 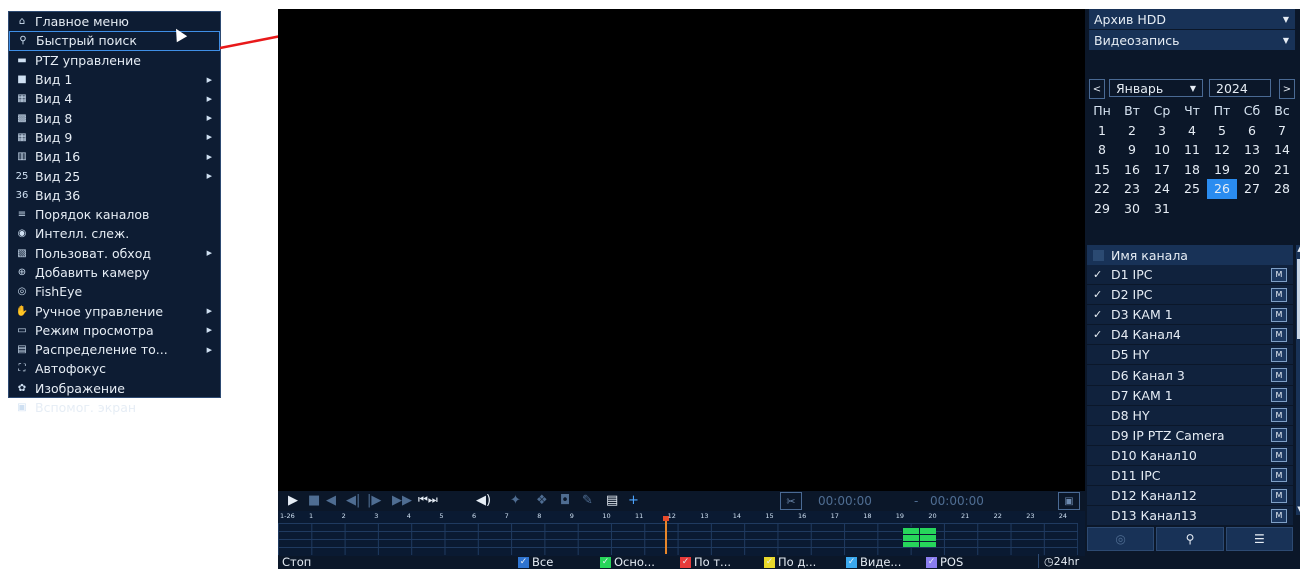 I want to click on prev-month-button: <, so click(x=1097, y=89).